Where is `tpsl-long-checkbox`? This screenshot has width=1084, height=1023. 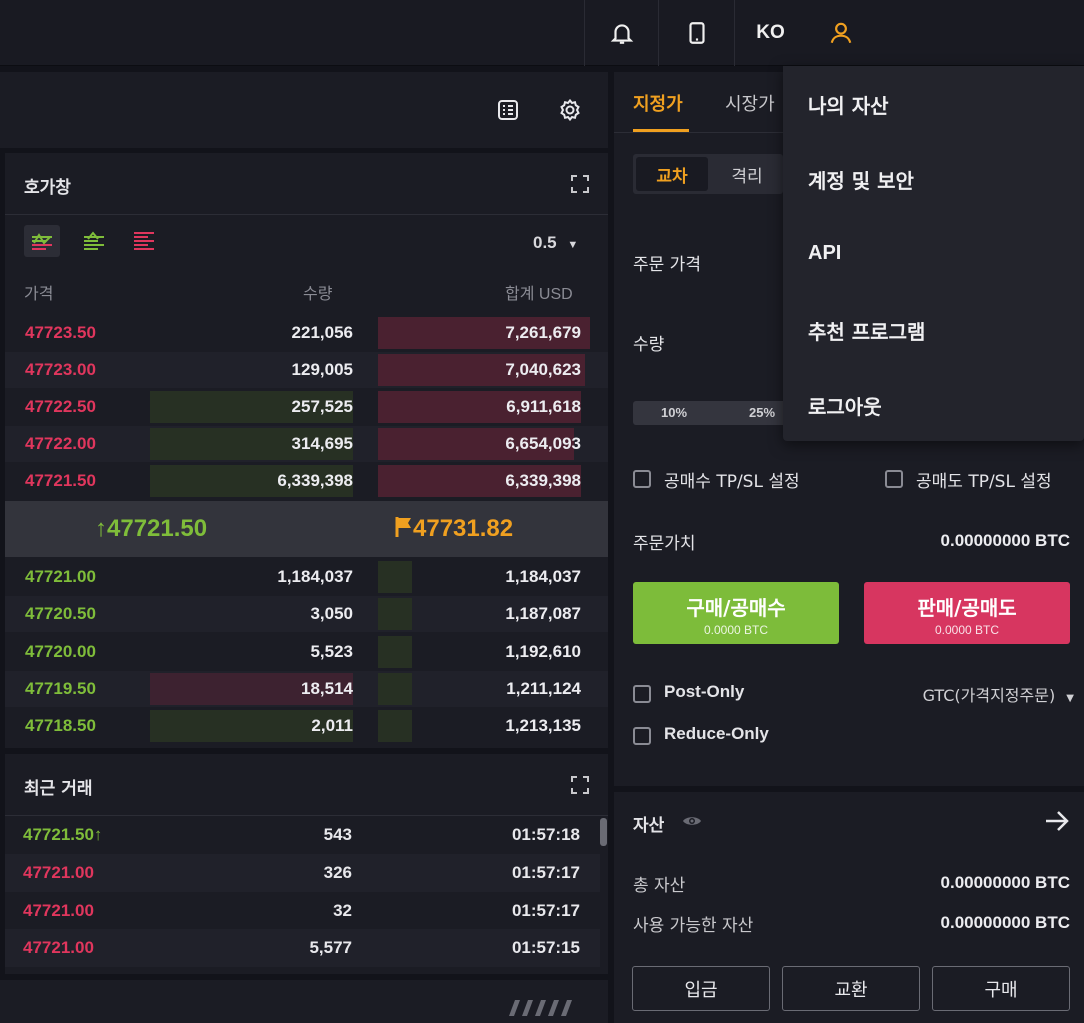
tpsl-long-checkbox is located at coordinates (642, 479).